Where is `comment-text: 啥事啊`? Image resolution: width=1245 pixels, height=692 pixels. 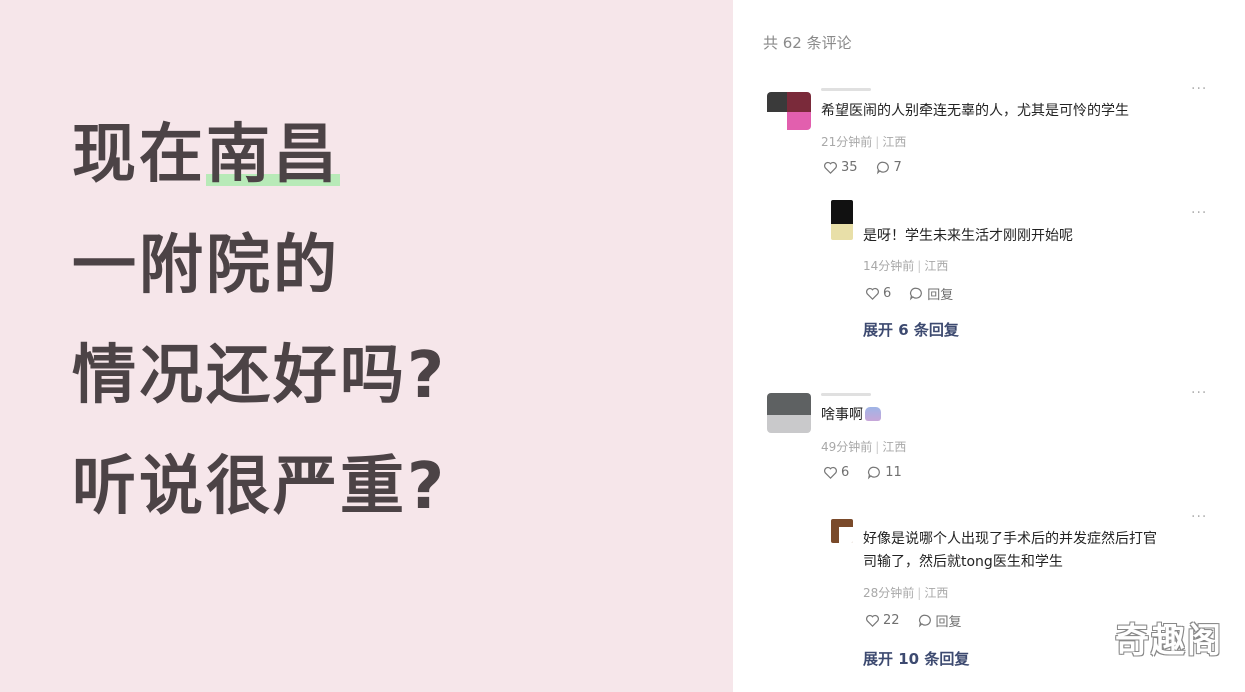 comment-text: 啥事啊 is located at coordinates (851, 415).